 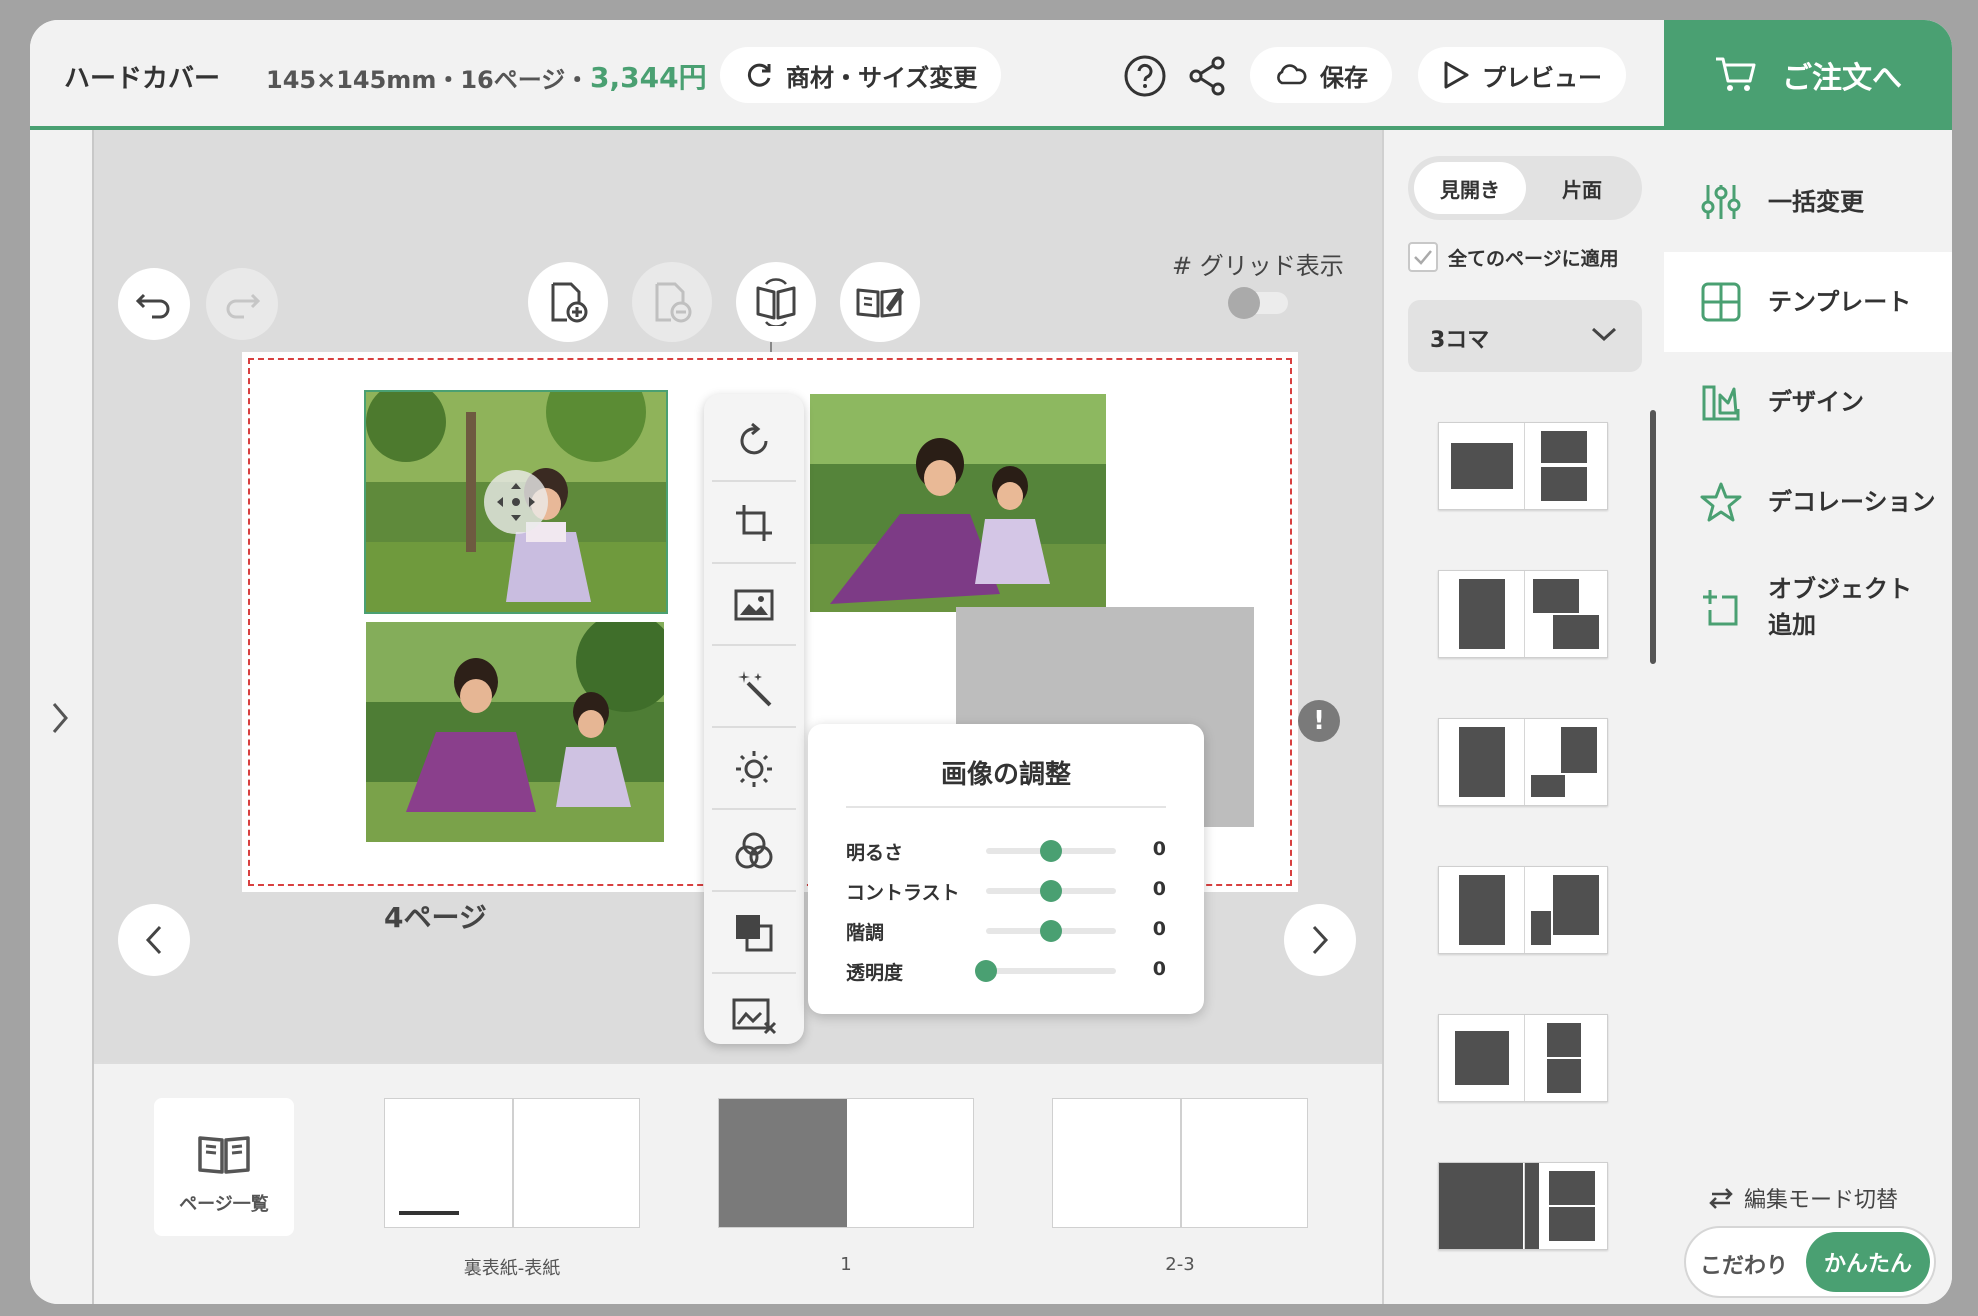 I want to click on layout-count-select: 3コマ, so click(x=1525, y=336).